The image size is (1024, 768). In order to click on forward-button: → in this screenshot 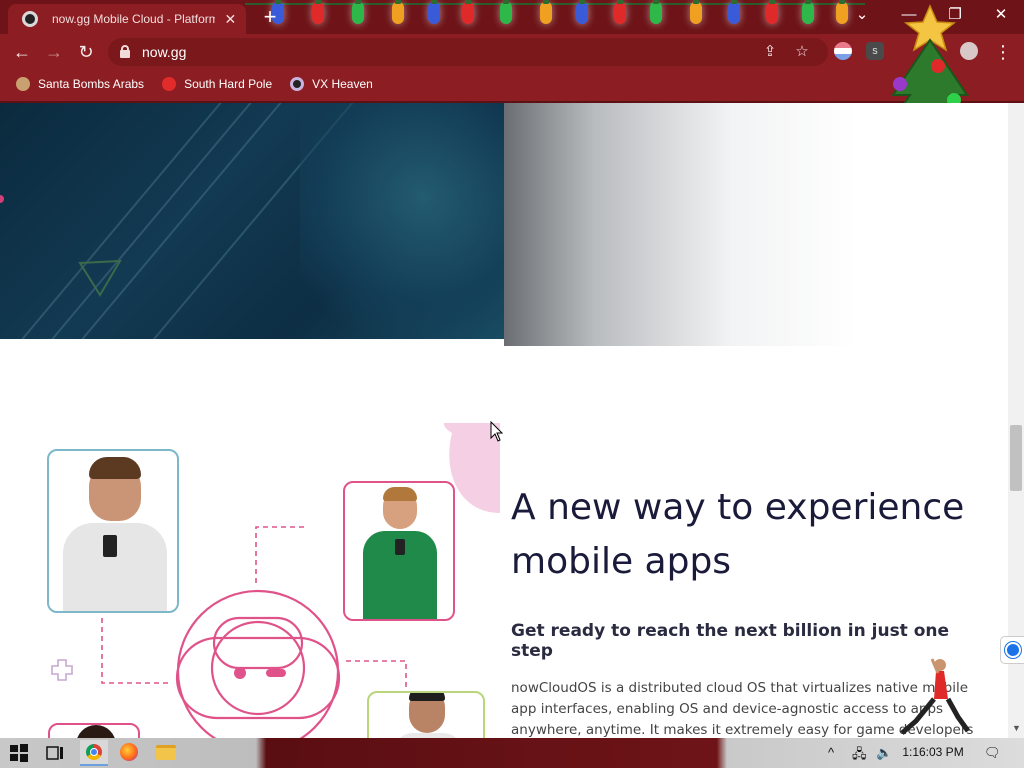, I will do `click(54, 52)`.